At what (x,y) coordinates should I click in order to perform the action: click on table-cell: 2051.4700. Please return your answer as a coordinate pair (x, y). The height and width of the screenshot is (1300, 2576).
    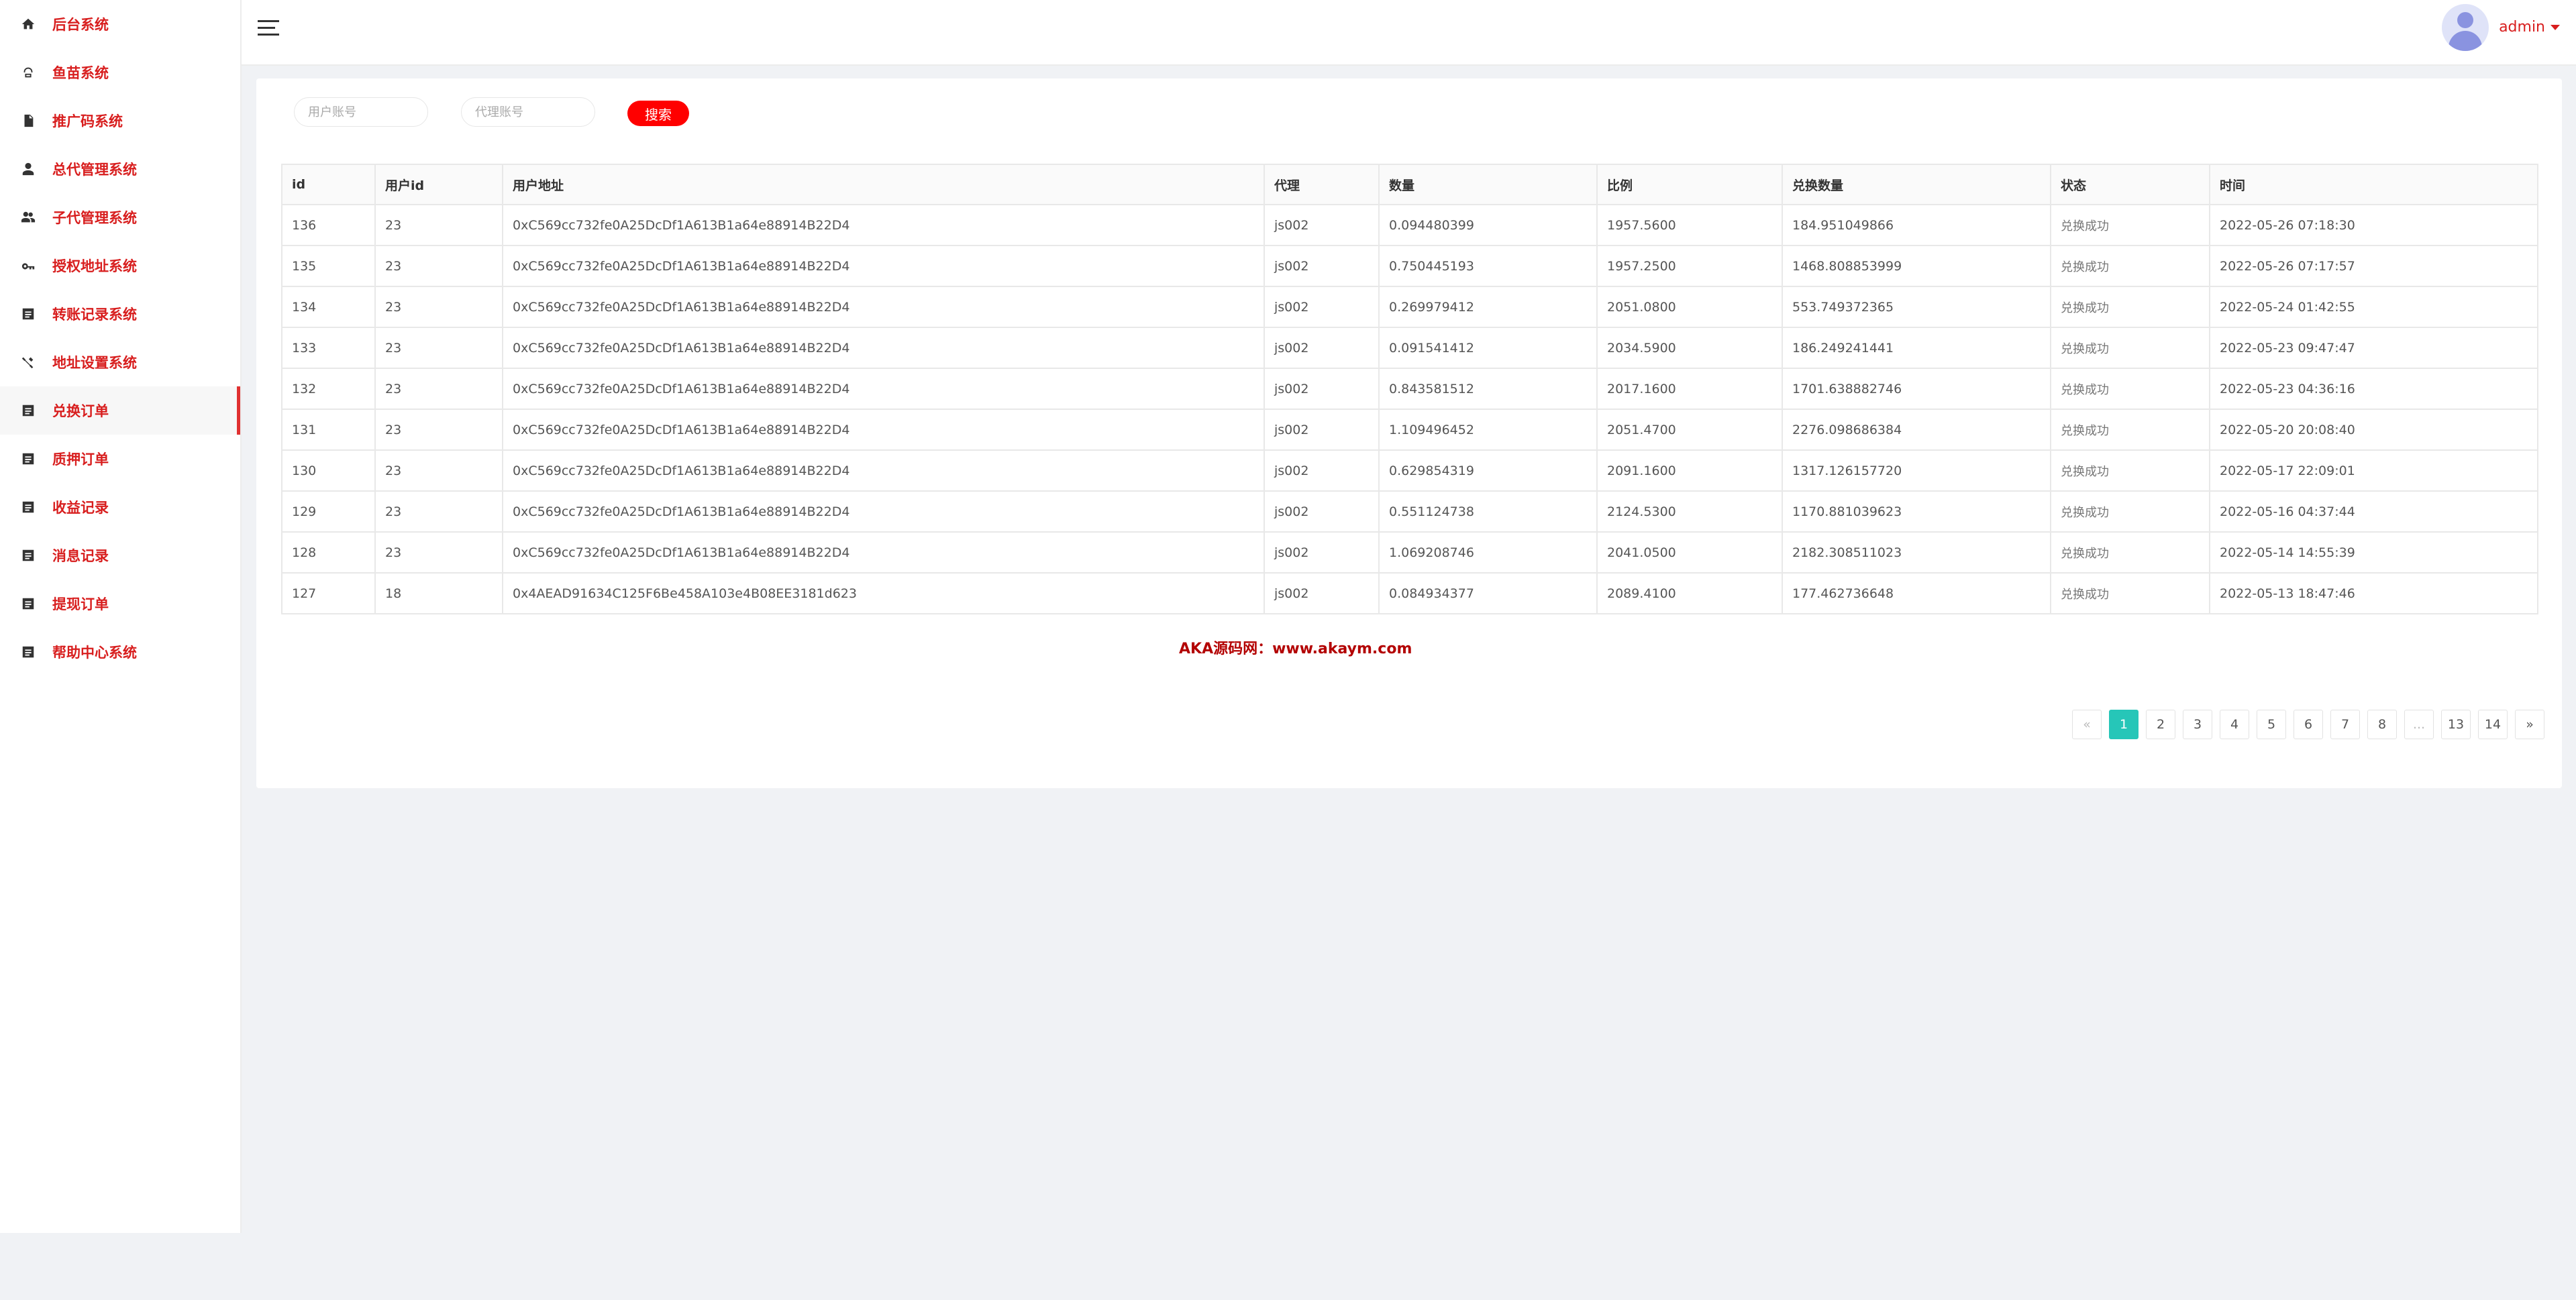
    Looking at the image, I should click on (1689, 430).